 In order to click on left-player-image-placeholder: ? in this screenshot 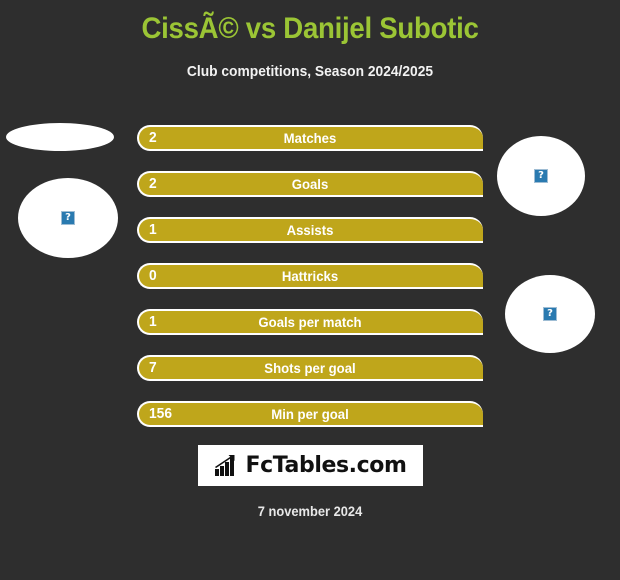, I will do `click(68, 218)`.